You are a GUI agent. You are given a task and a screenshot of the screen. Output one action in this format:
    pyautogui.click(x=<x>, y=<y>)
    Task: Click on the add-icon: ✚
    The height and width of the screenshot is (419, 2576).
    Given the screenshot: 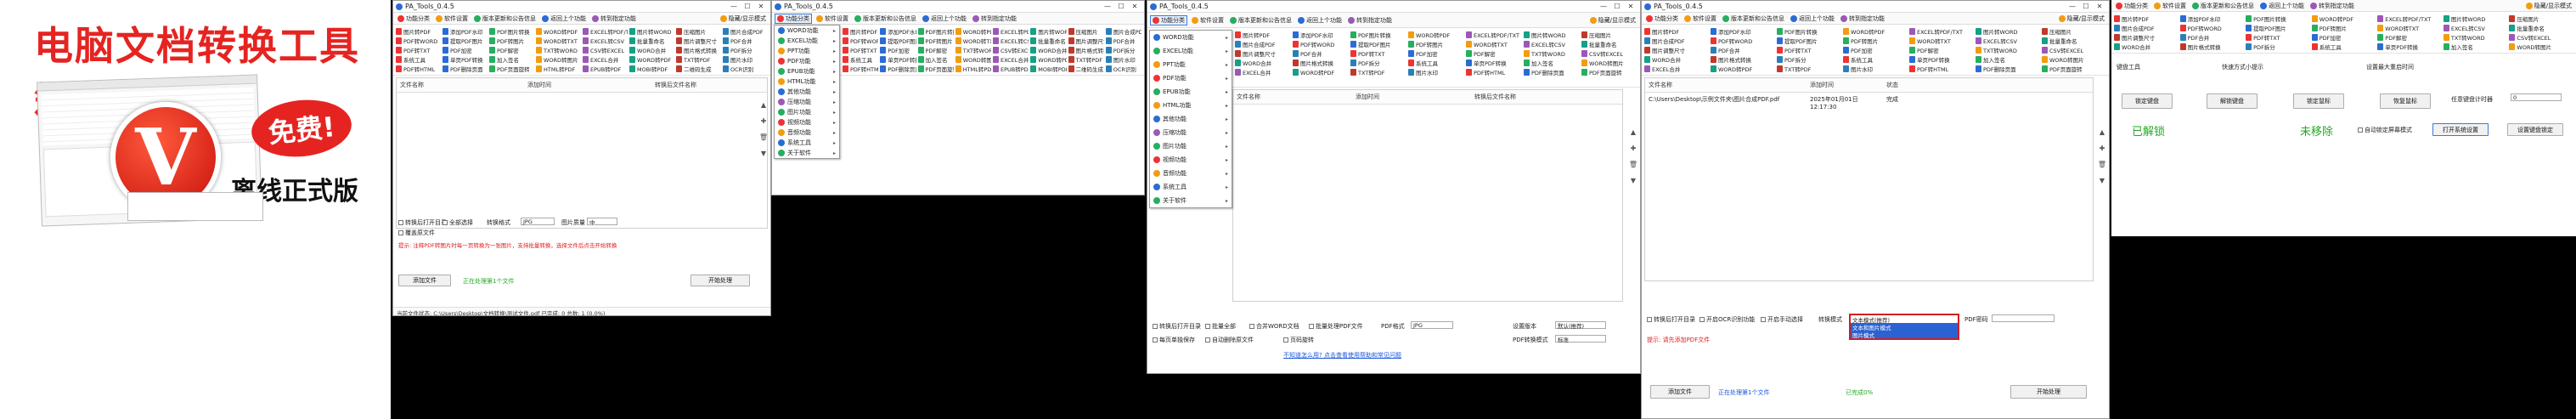 What is the action you would take?
    pyautogui.click(x=2102, y=148)
    